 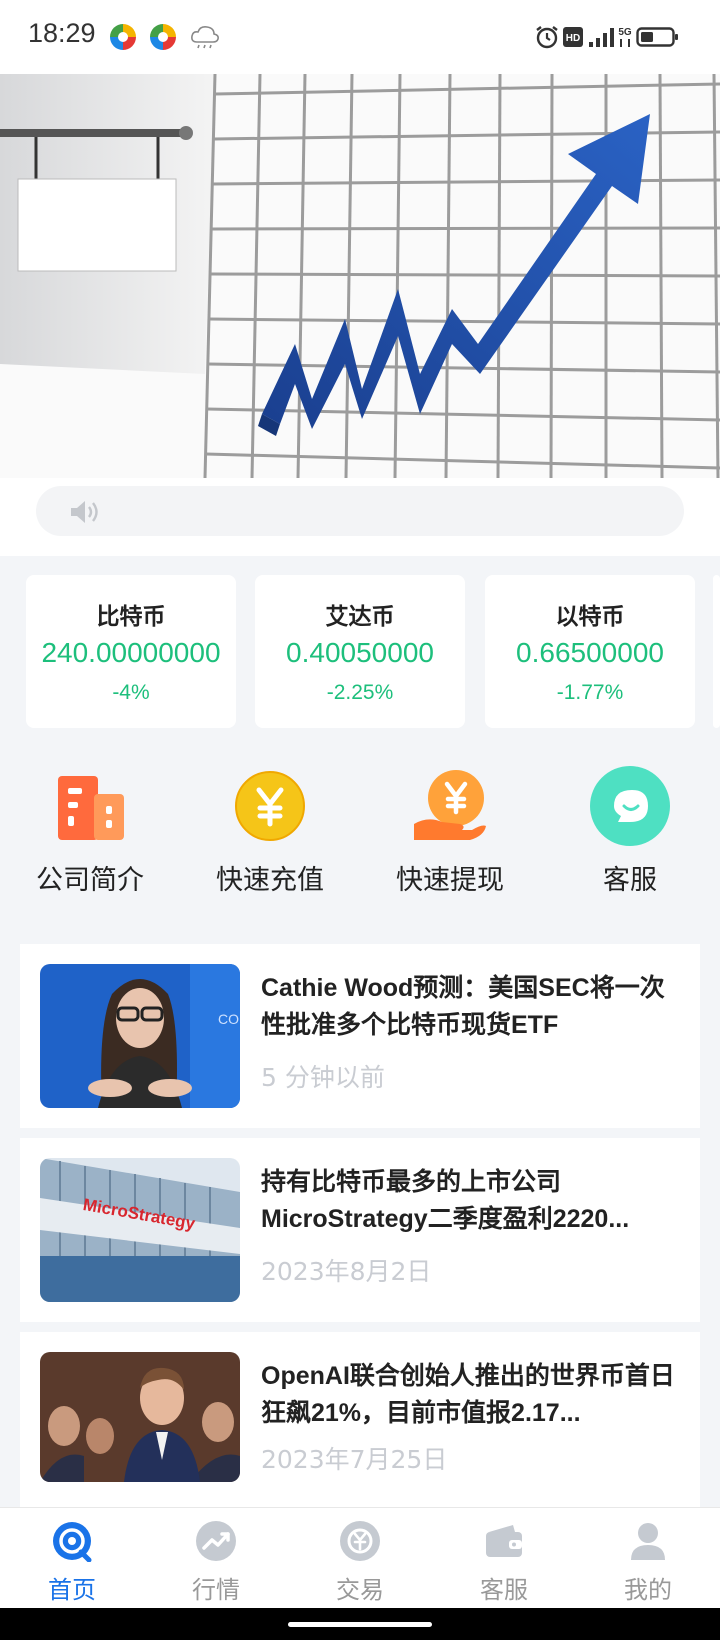 I want to click on ticker-card: 比特币 240.00000000 -4%, so click(x=131, y=651).